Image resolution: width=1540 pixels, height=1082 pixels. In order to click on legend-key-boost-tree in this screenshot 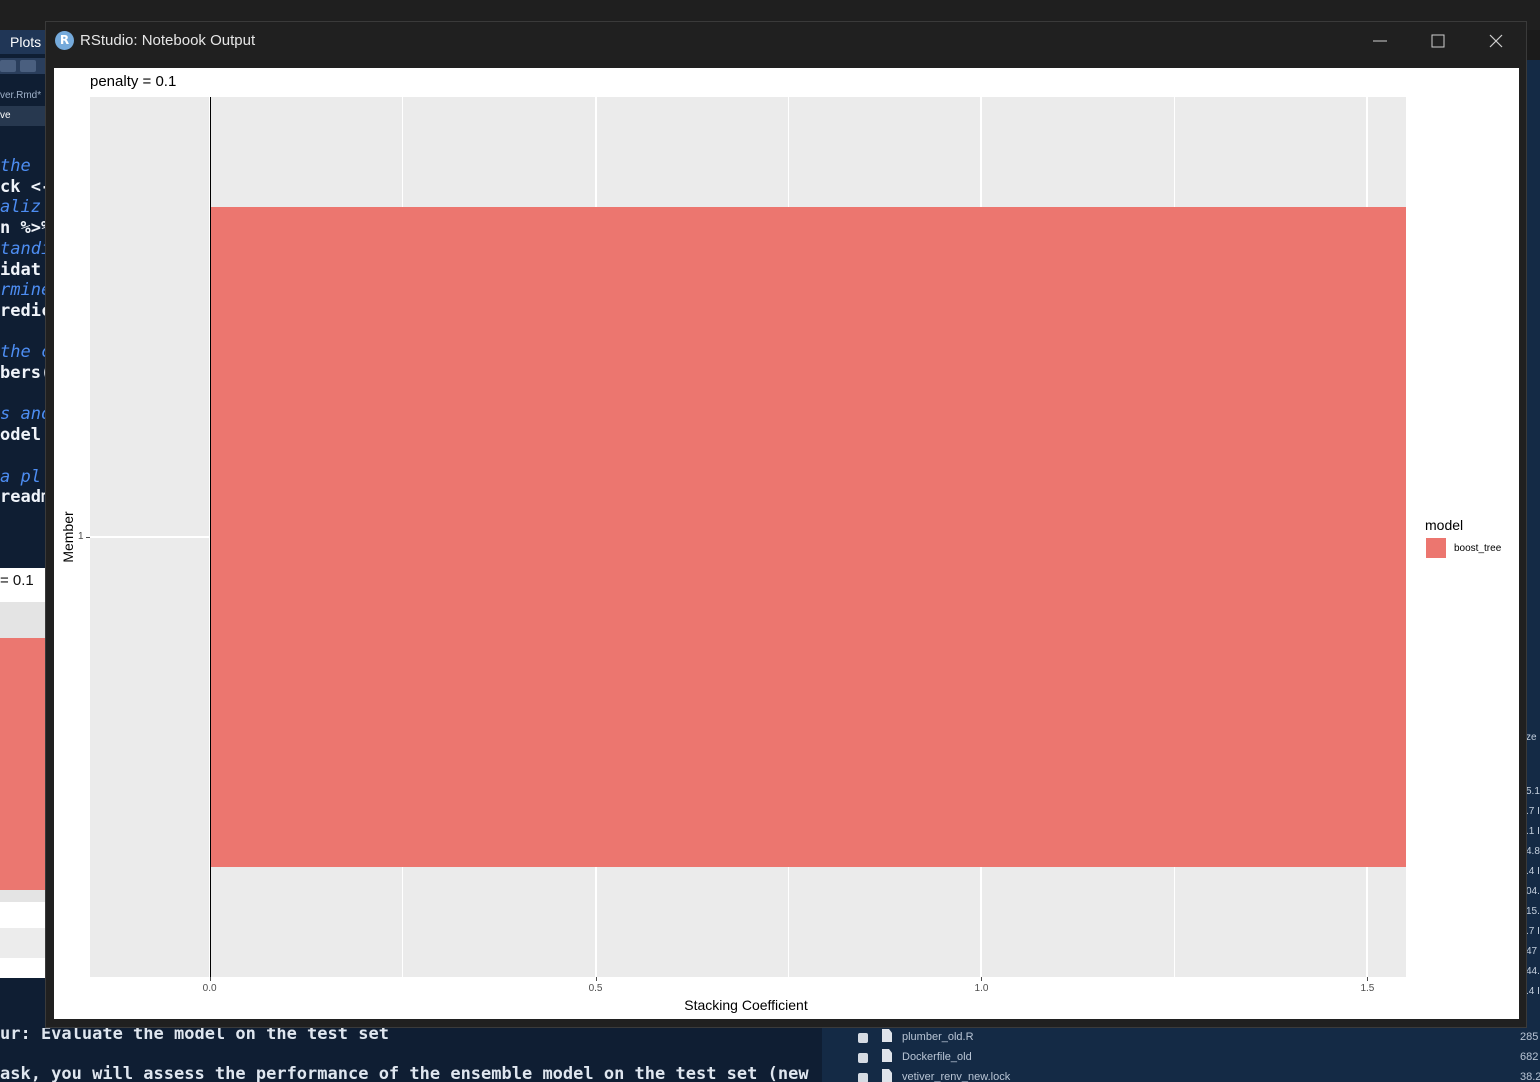, I will do `click(1436, 548)`.